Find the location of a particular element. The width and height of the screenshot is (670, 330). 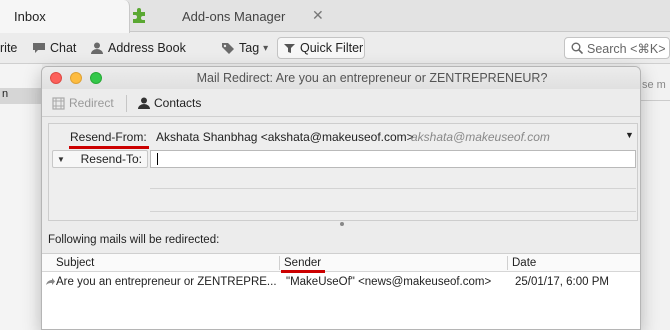

column-date: Date is located at coordinates (524, 263).